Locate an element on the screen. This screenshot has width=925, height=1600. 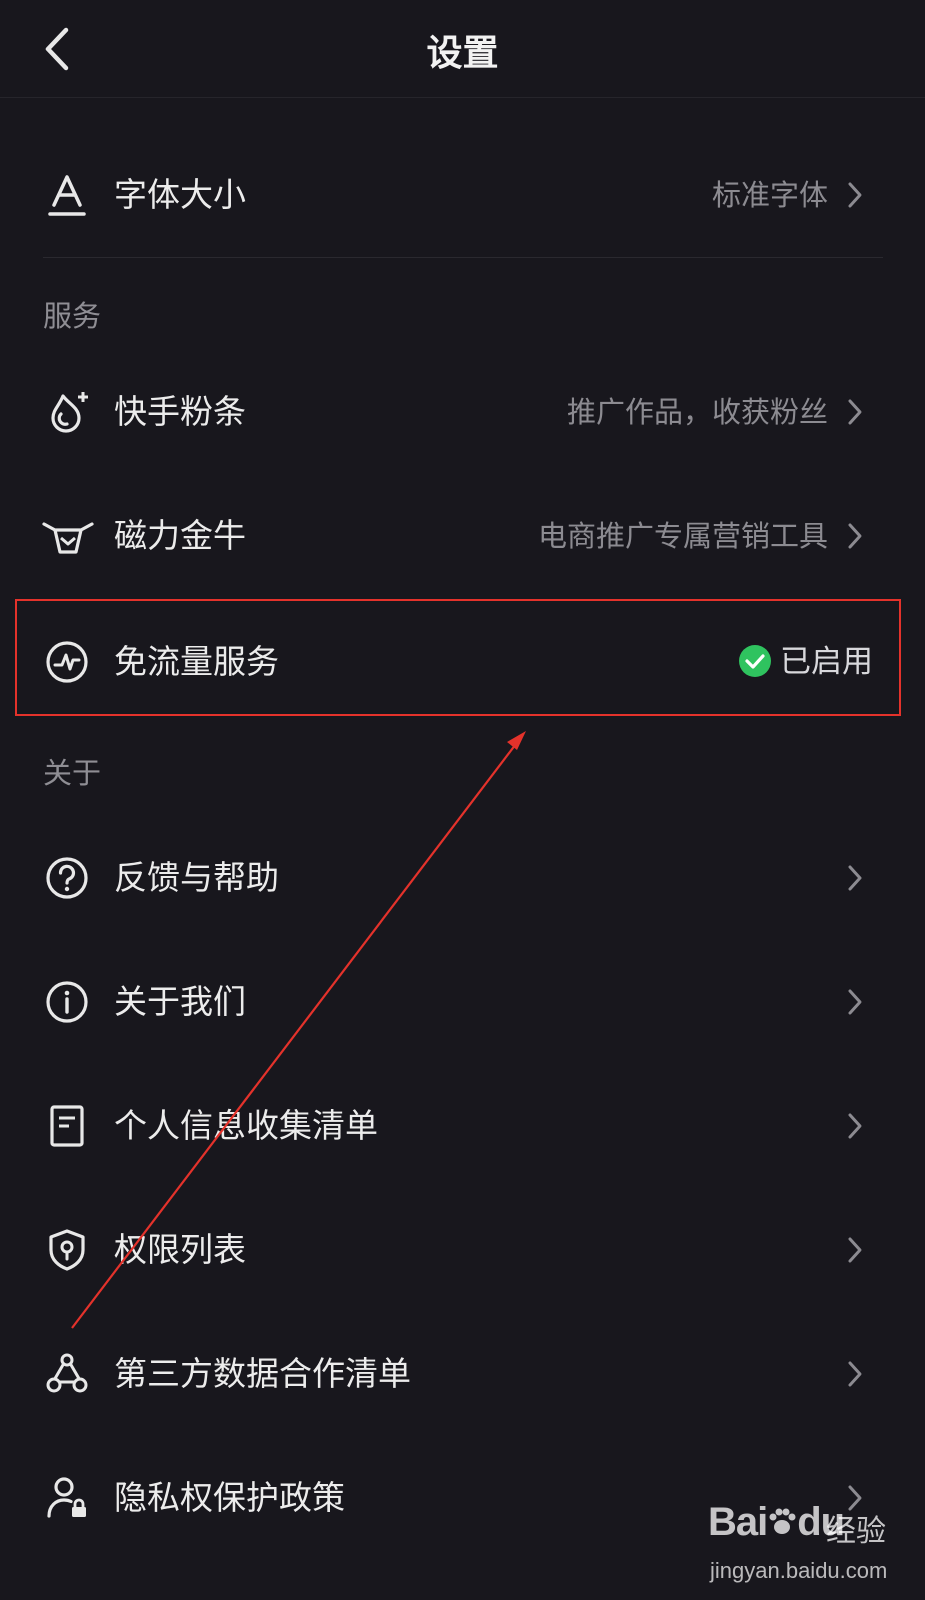
nav-bar: 设置 is located at coordinates (462, 49).